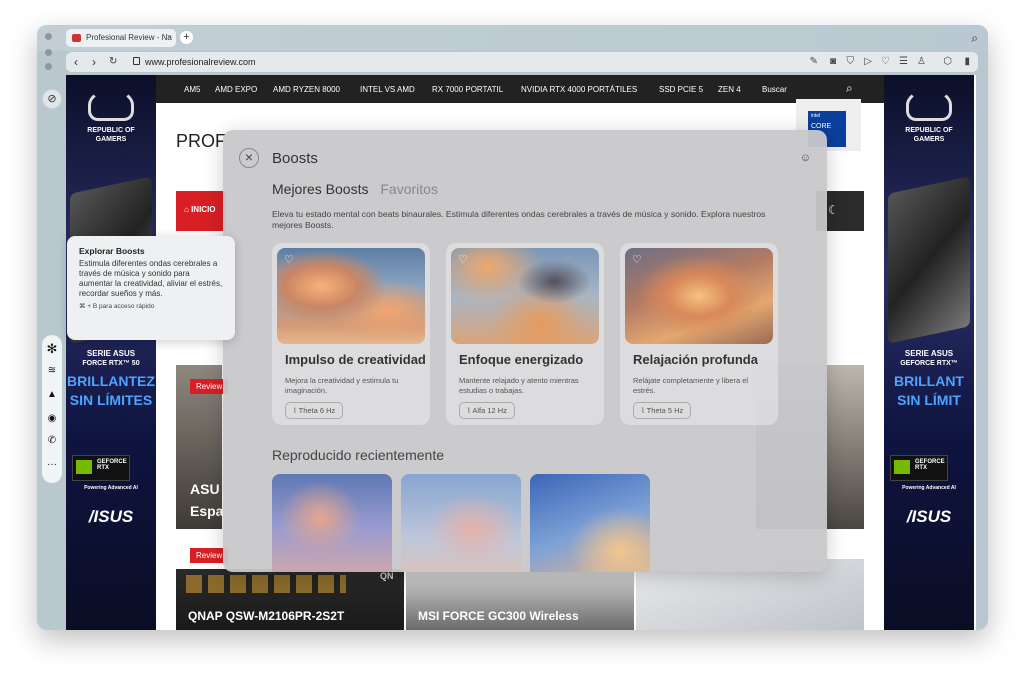 The image size is (1024, 681). What do you see at coordinates (681, 89) in the screenshot?
I see `menu-item: SSD PCIE 5` at bounding box center [681, 89].